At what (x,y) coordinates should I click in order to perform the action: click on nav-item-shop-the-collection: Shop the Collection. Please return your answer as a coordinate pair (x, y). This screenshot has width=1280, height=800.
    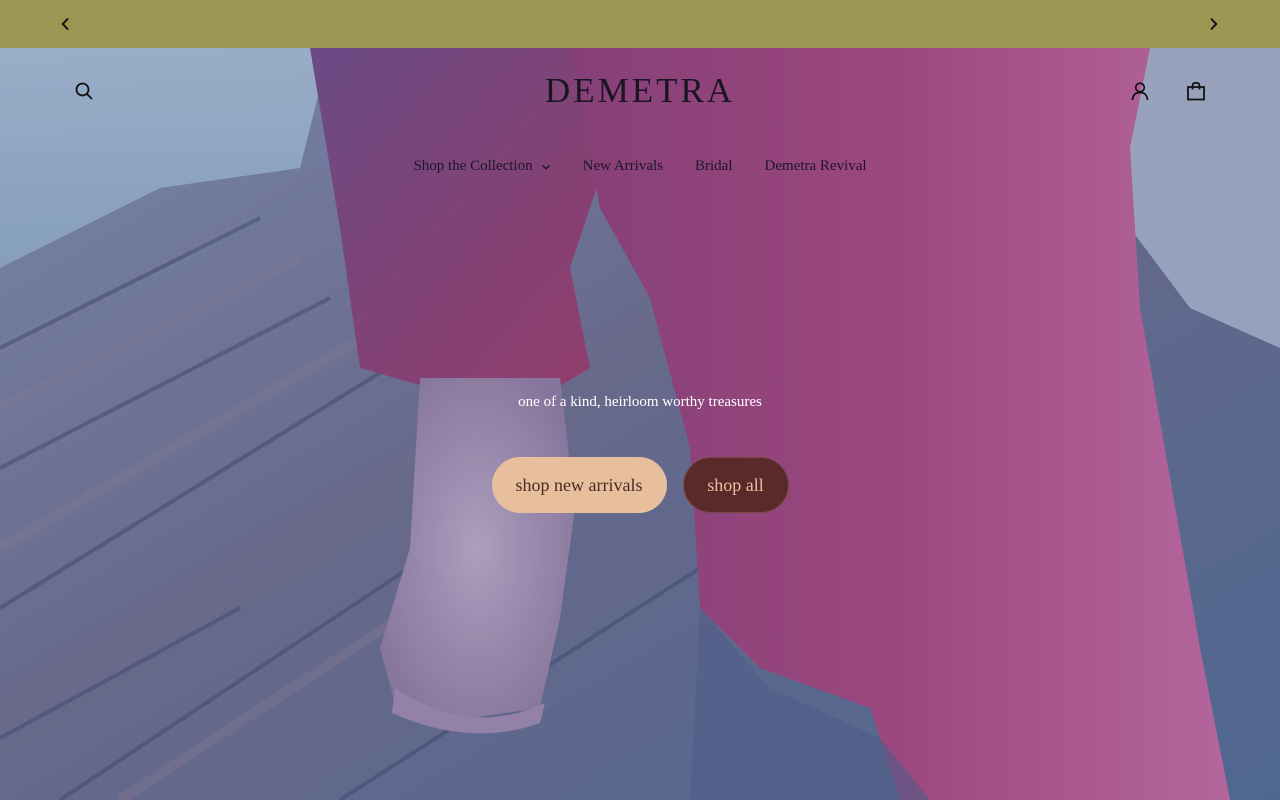
    Looking at the image, I should click on (481, 166).